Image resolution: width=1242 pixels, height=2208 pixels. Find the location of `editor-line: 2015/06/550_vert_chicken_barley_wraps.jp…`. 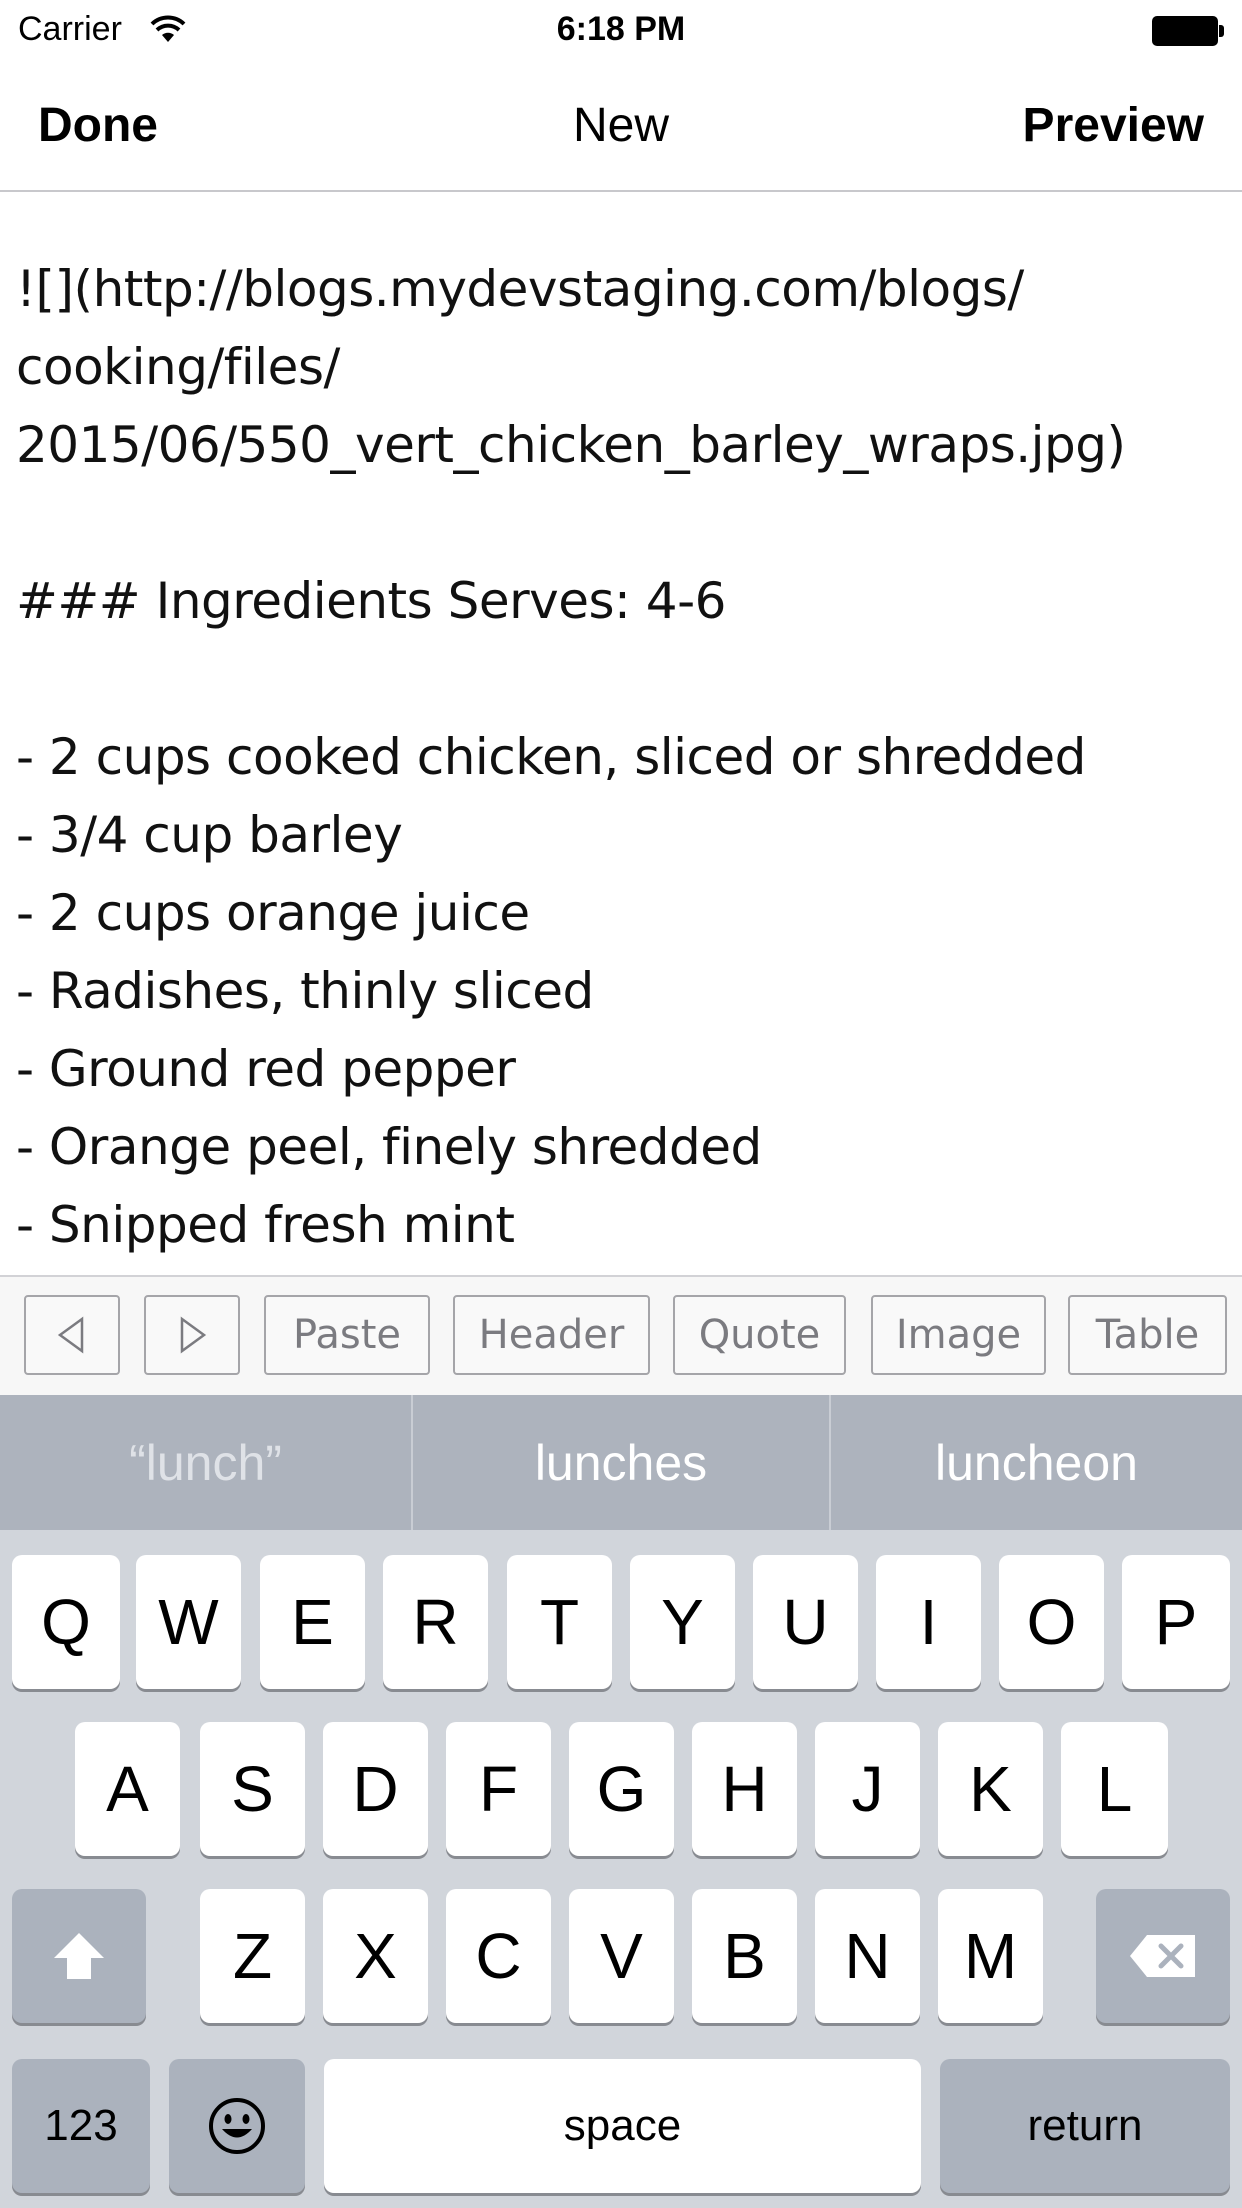

editor-line: 2015/06/550_vert_chicken_barley_wraps.jp… is located at coordinates (571, 445).